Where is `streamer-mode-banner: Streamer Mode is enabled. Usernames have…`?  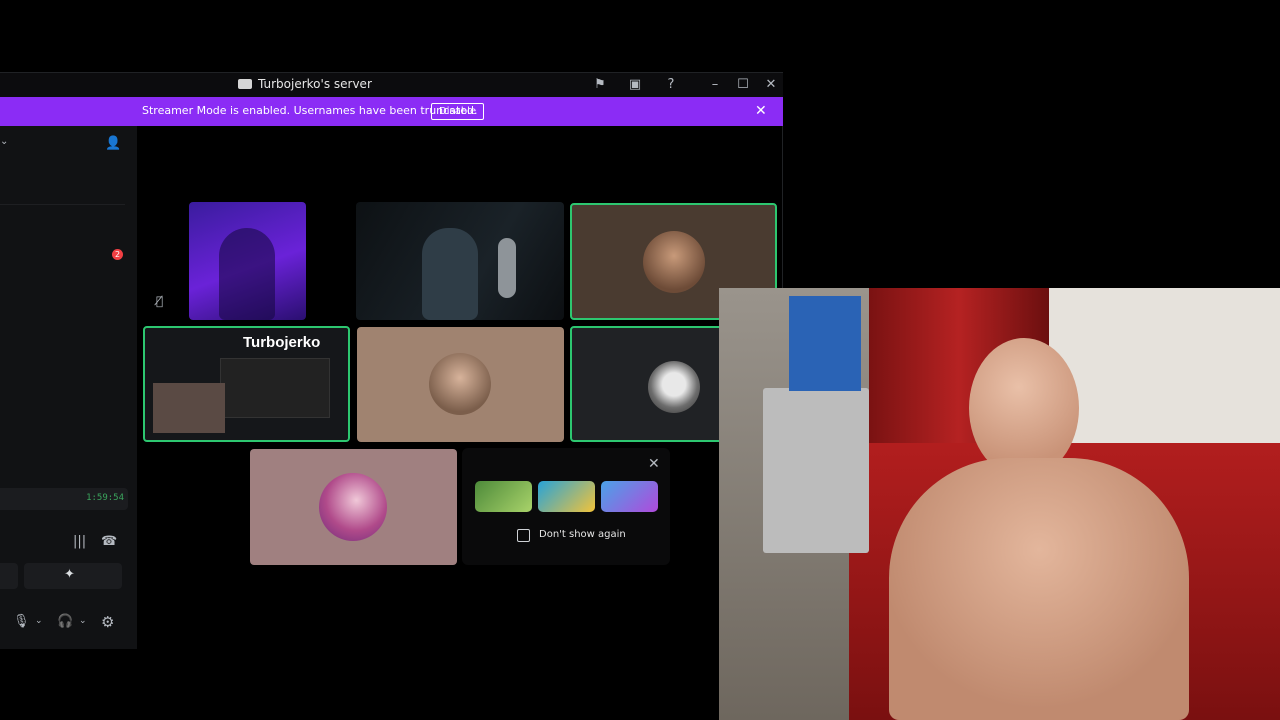
streamer-mode-banner: Streamer Mode is enabled. Usernames have… is located at coordinates (391, 111).